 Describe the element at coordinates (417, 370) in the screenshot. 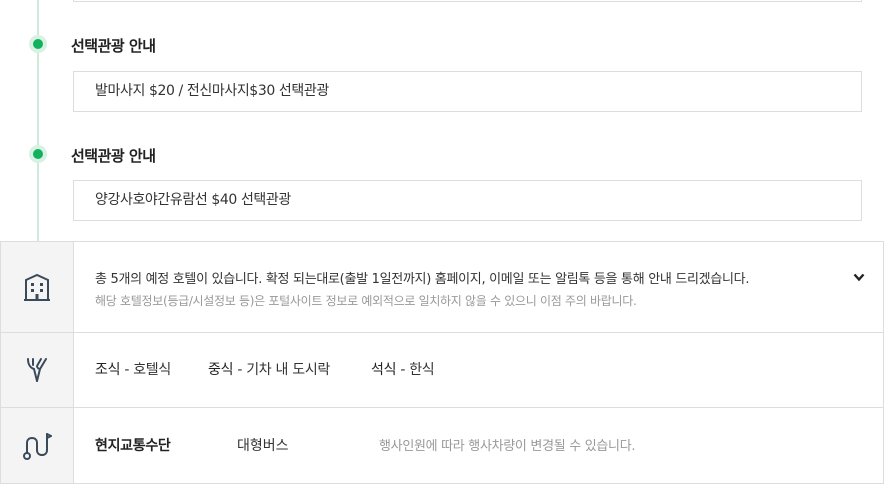

I see `dinner-value: - 한식` at that location.